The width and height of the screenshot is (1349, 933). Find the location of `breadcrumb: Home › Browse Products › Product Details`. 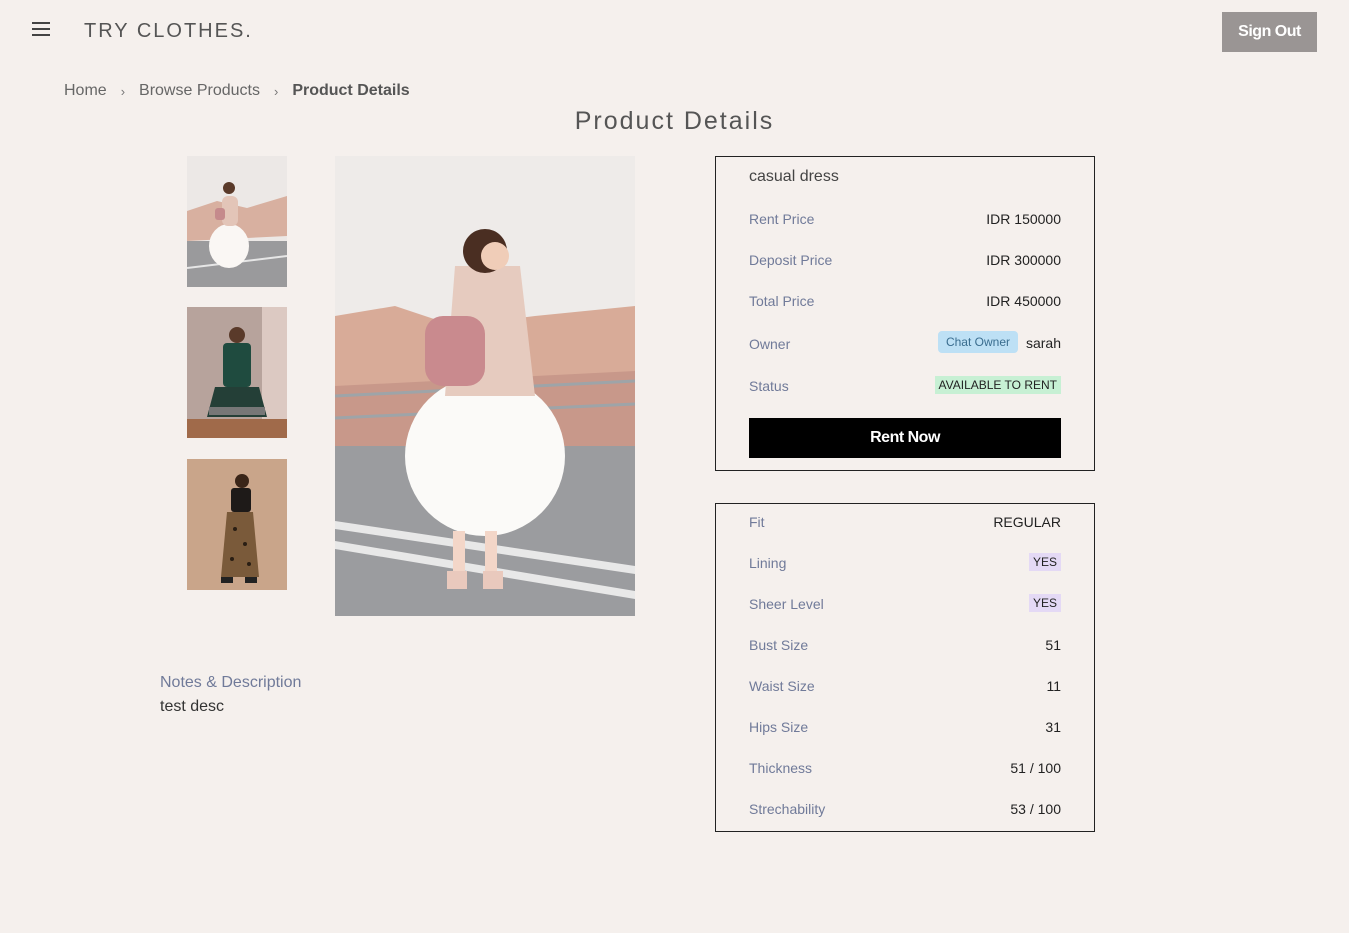

breadcrumb: Home › Browse Products › Product Details is located at coordinates (237, 91).